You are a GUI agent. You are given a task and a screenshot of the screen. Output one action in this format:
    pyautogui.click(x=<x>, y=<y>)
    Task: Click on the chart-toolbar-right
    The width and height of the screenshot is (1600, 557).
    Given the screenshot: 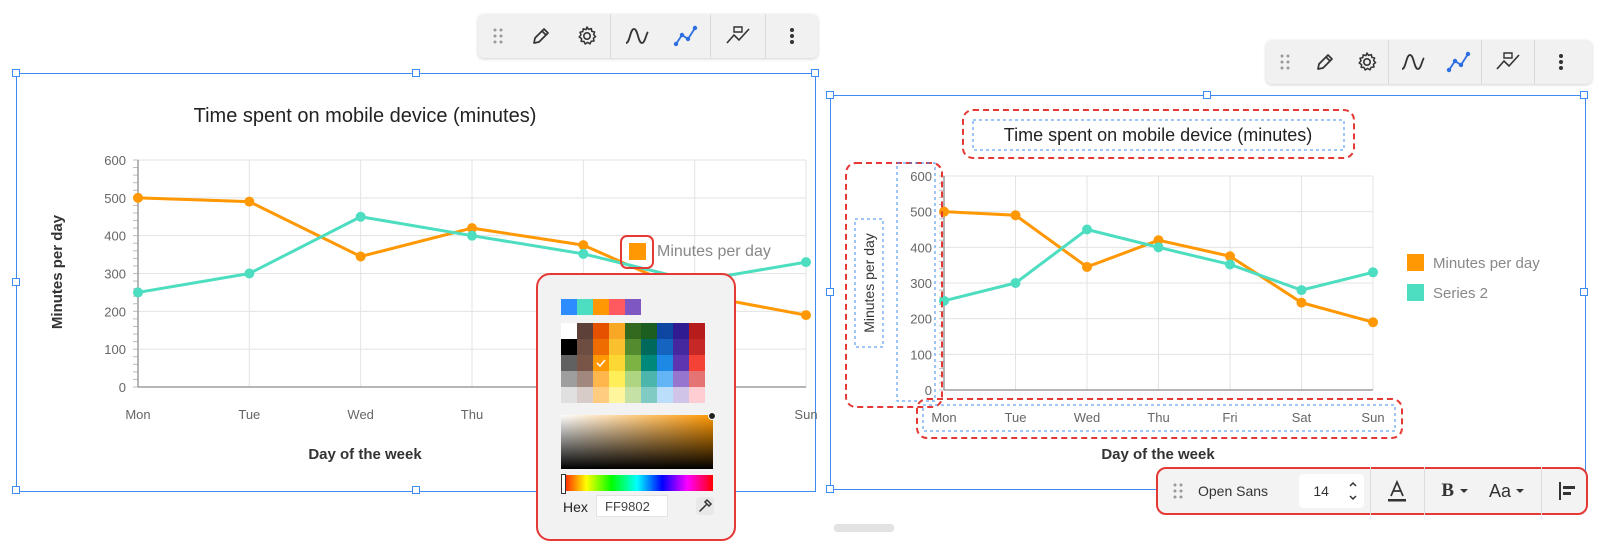 What is the action you would take?
    pyautogui.click(x=1429, y=62)
    